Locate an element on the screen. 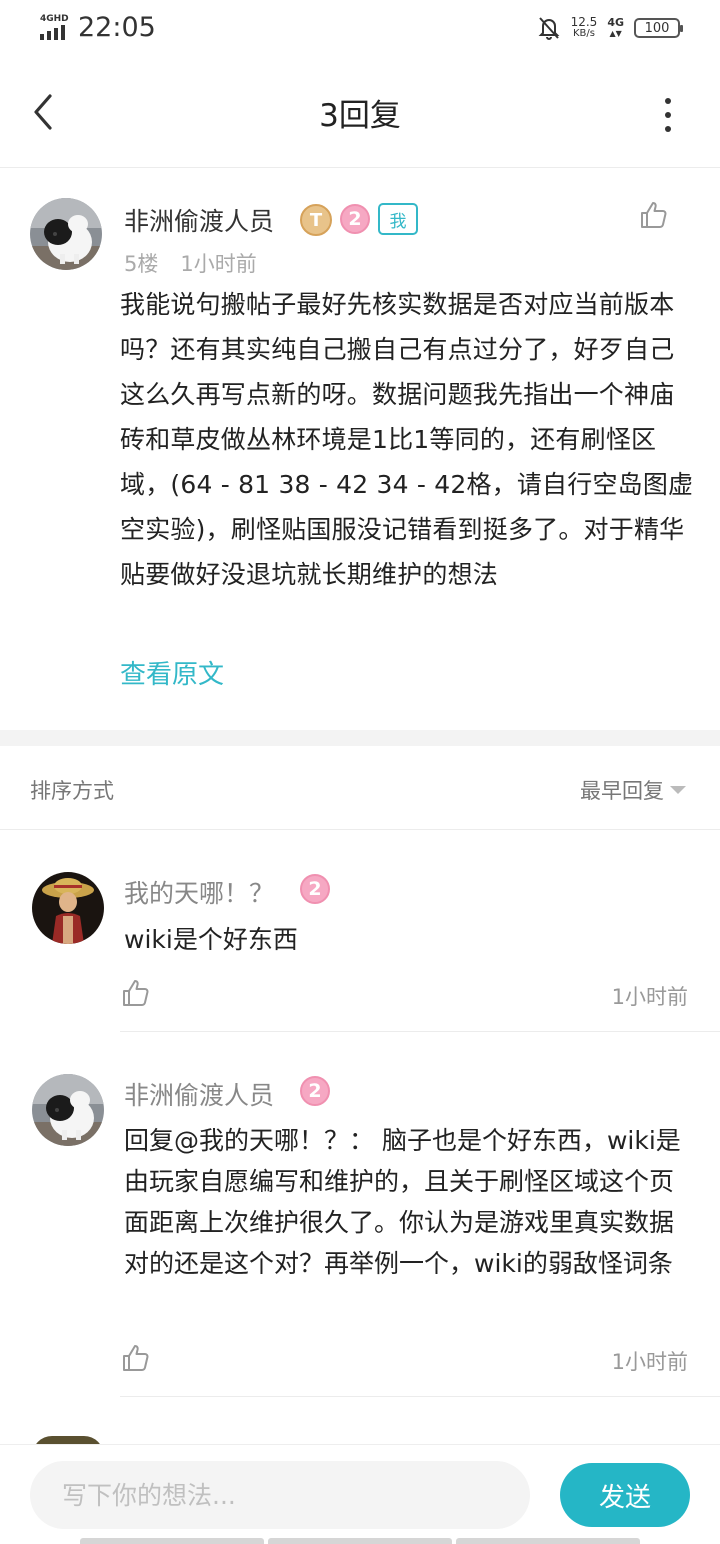  reply-username: 我的天哪！？ is located at coordinates (199, 892).